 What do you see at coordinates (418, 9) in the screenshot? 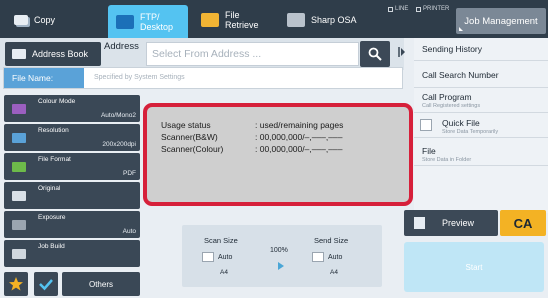
I see `printer-indicator-icon` at bounding box center [418, 9].